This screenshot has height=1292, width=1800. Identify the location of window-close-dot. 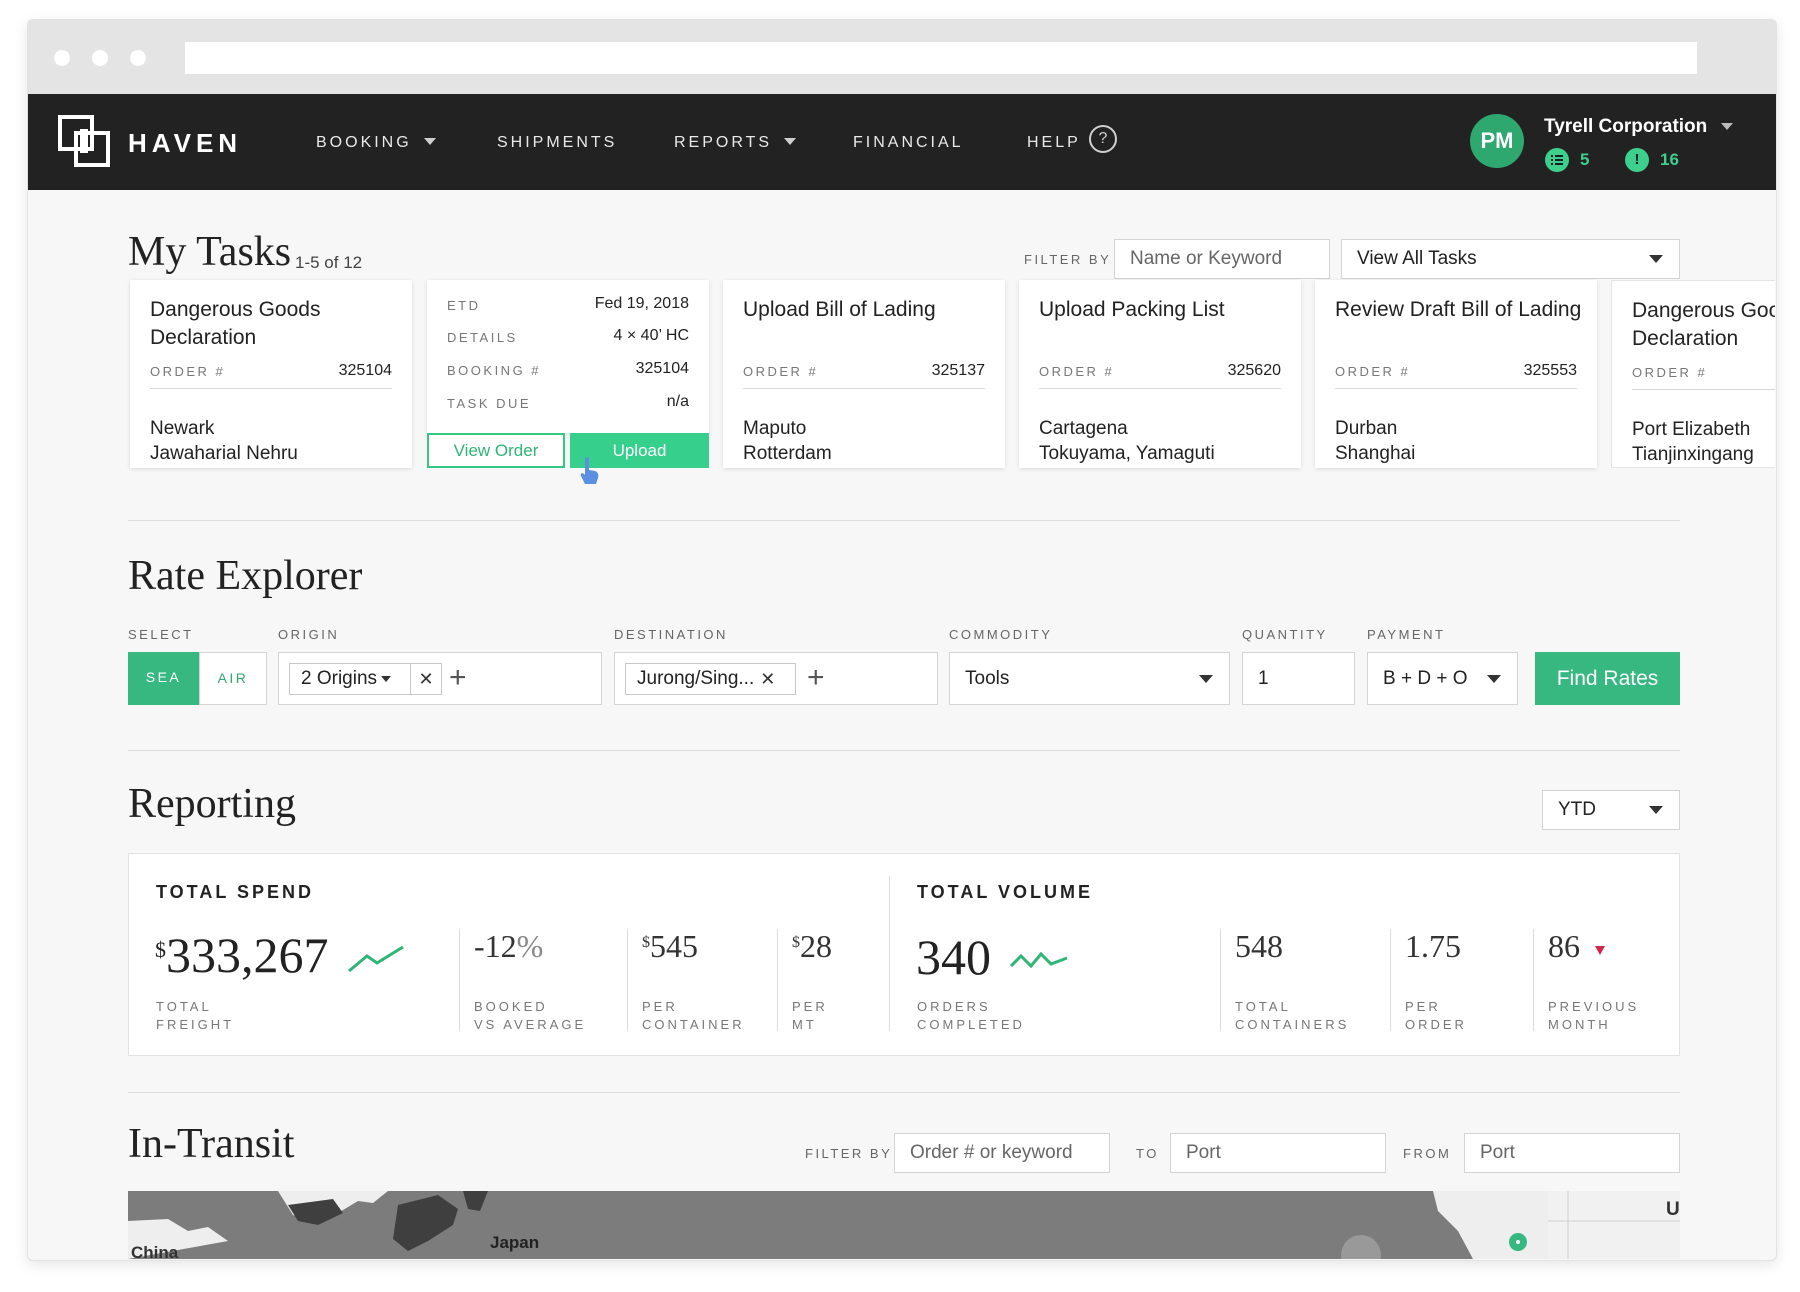
(62, 58).